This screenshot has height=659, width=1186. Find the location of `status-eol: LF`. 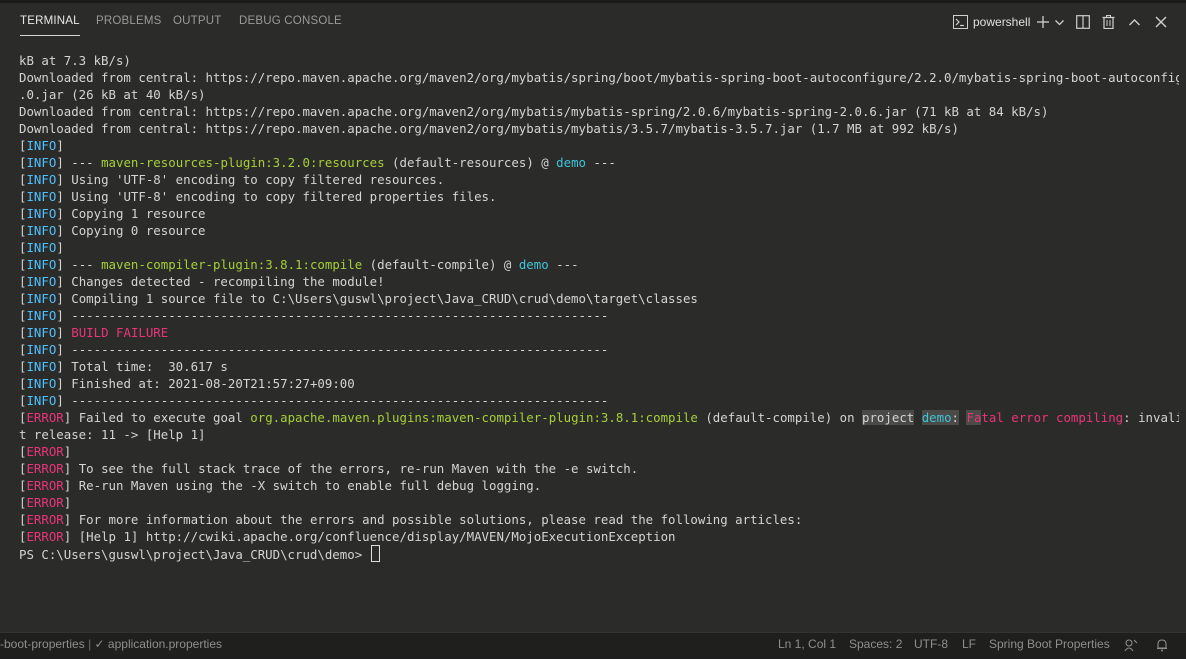

status-eol: LF is located at coordinates (969, 644).